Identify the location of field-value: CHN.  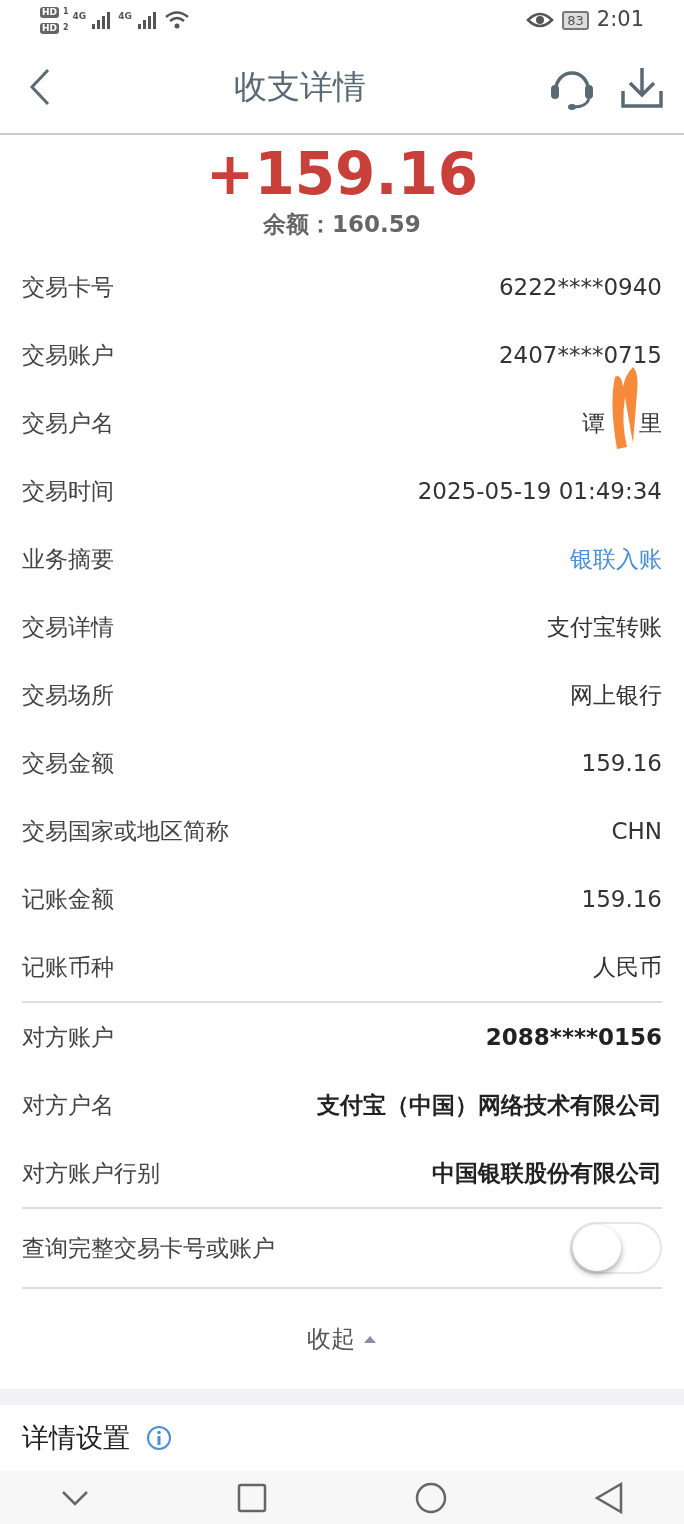
(636, 831).